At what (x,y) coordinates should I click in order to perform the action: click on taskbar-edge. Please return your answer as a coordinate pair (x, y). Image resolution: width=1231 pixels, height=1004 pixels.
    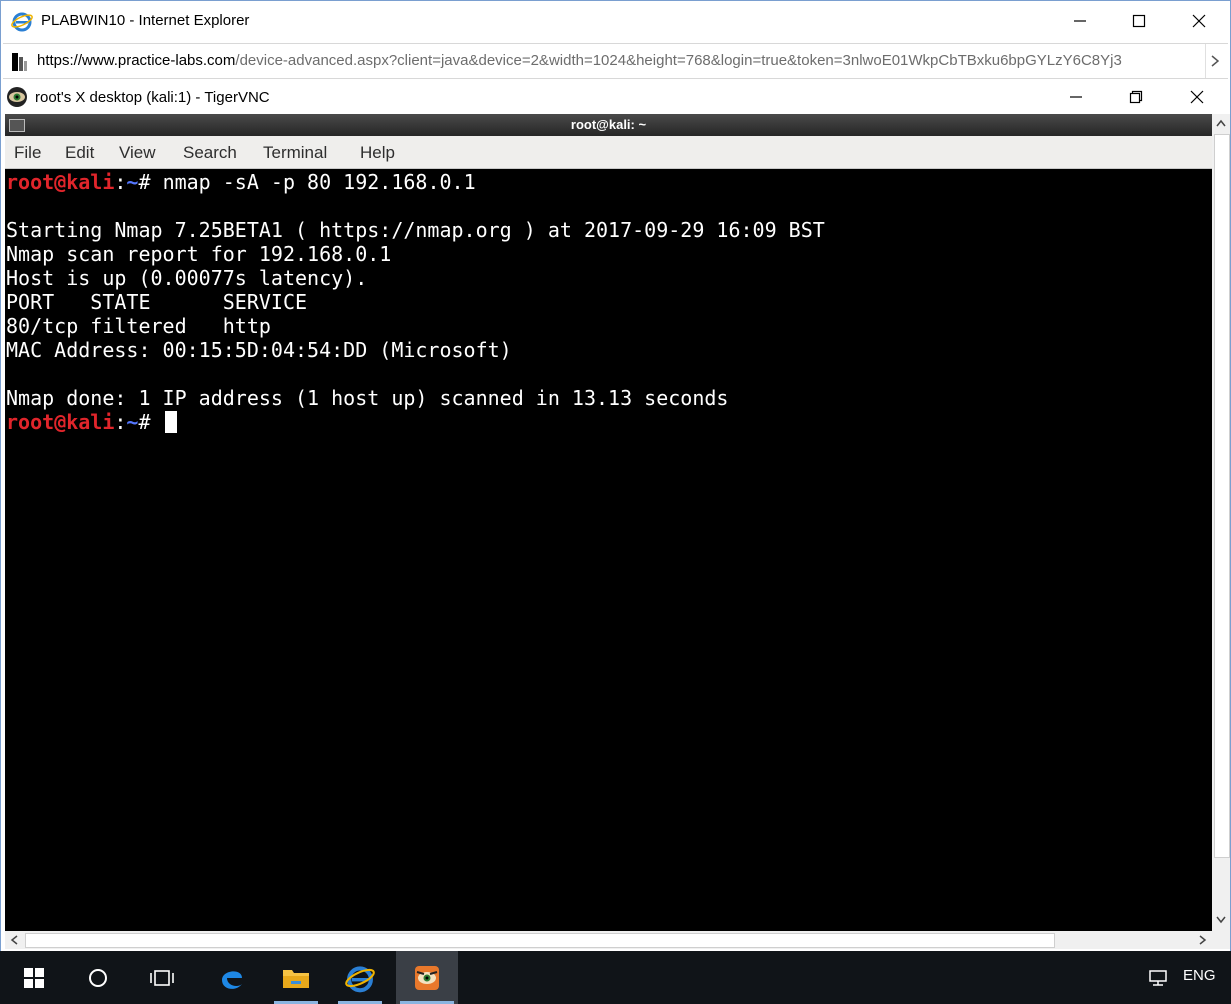
    Looking at the image, I should click on (232, 977).